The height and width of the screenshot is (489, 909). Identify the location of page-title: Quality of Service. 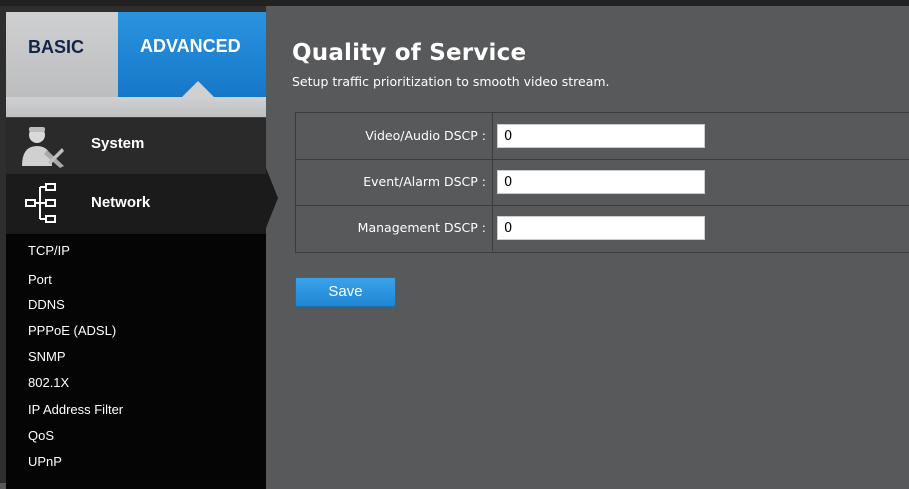
(409, 53).